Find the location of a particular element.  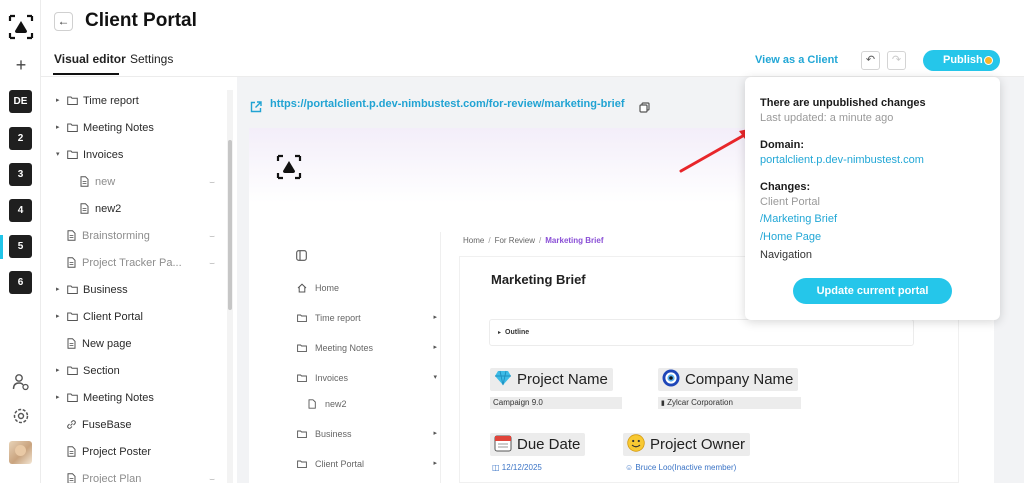

field-project-name-label: Project Name is located at coordinates (562, 379).